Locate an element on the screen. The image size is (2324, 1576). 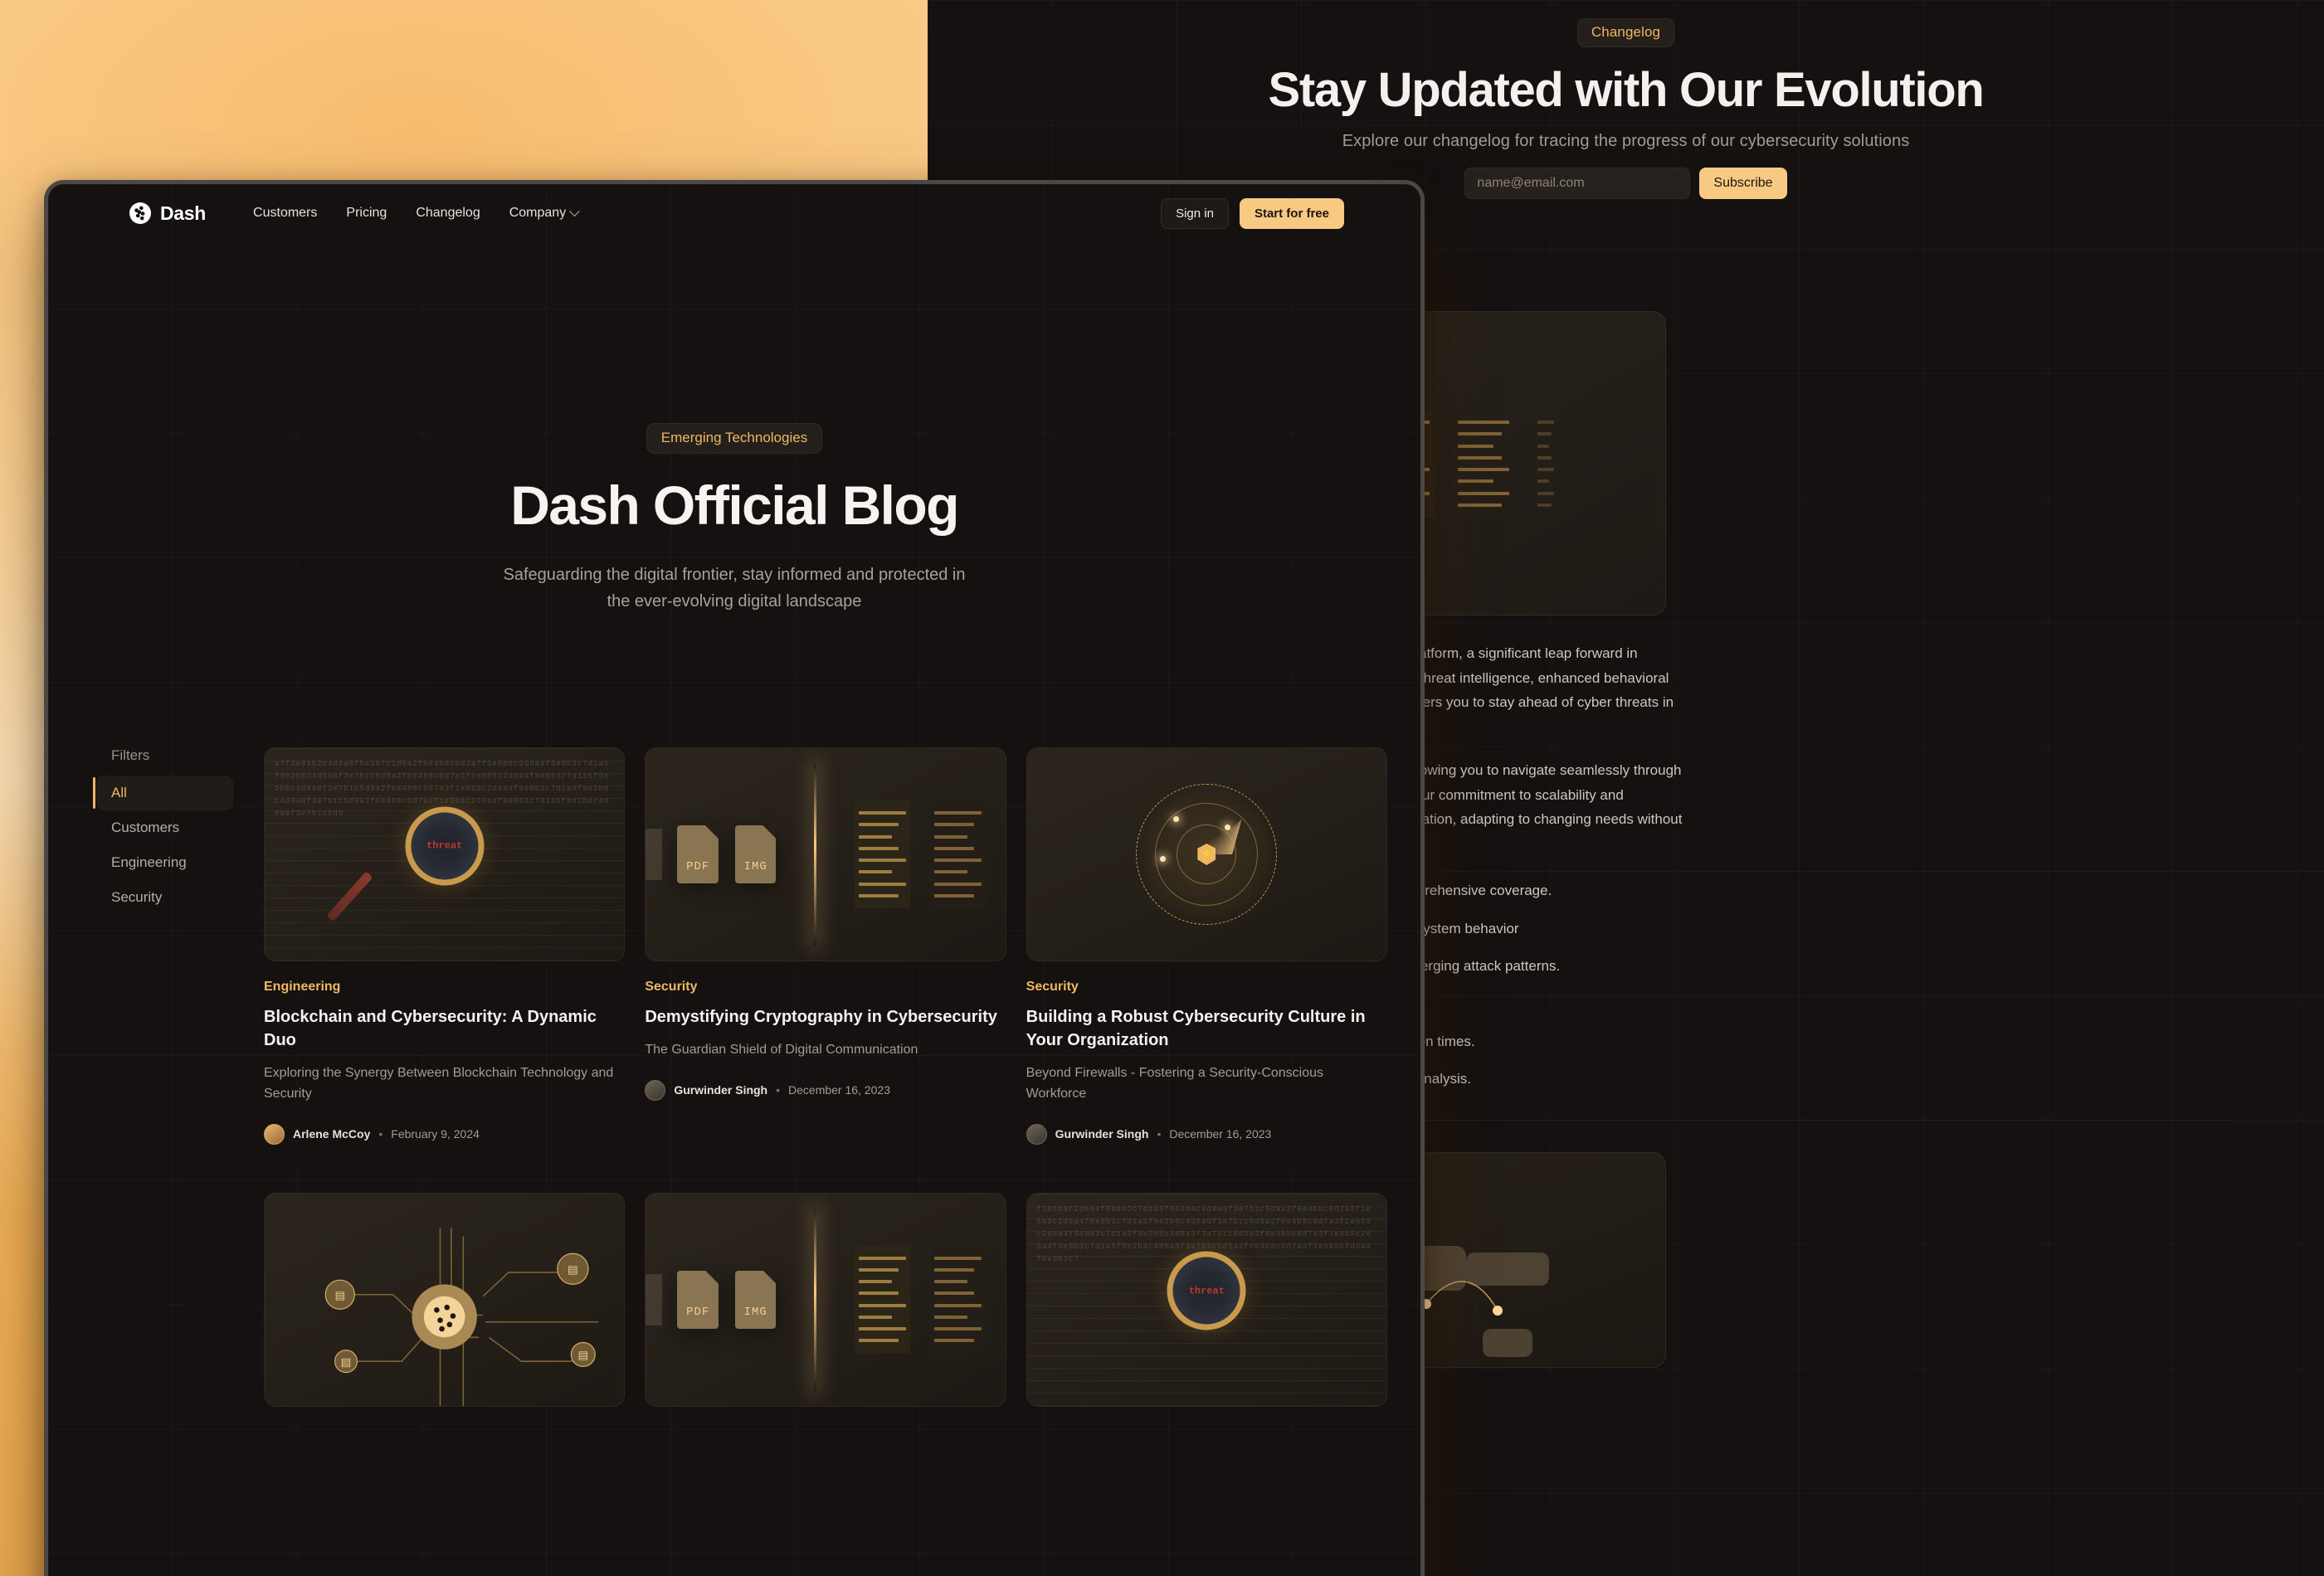
radar-icon: ⚡ is located at coordinates (1207, 854).